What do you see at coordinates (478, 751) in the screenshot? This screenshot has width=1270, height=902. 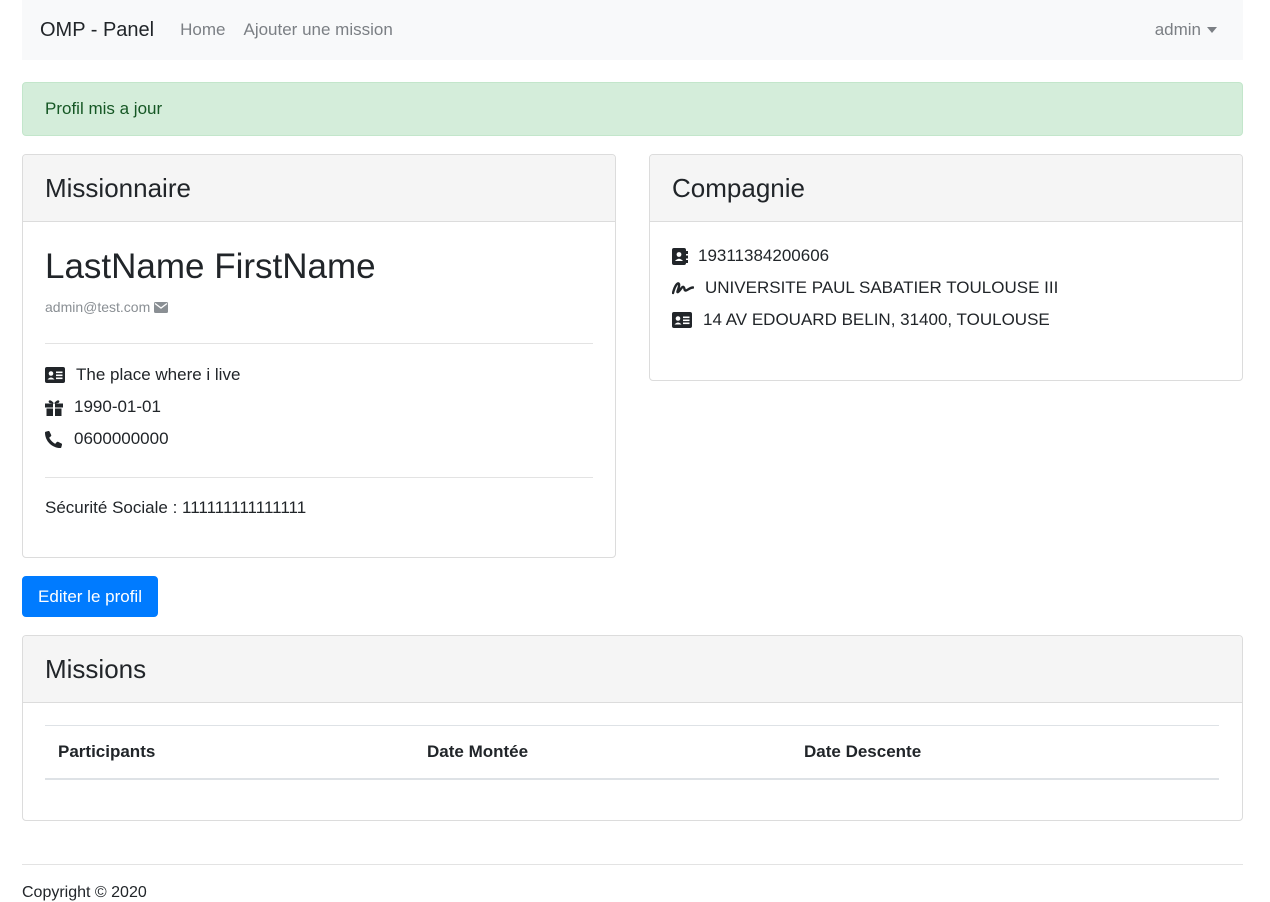 I see `column-header-date-montee: Date Montée` at bounding box center [478, 751].